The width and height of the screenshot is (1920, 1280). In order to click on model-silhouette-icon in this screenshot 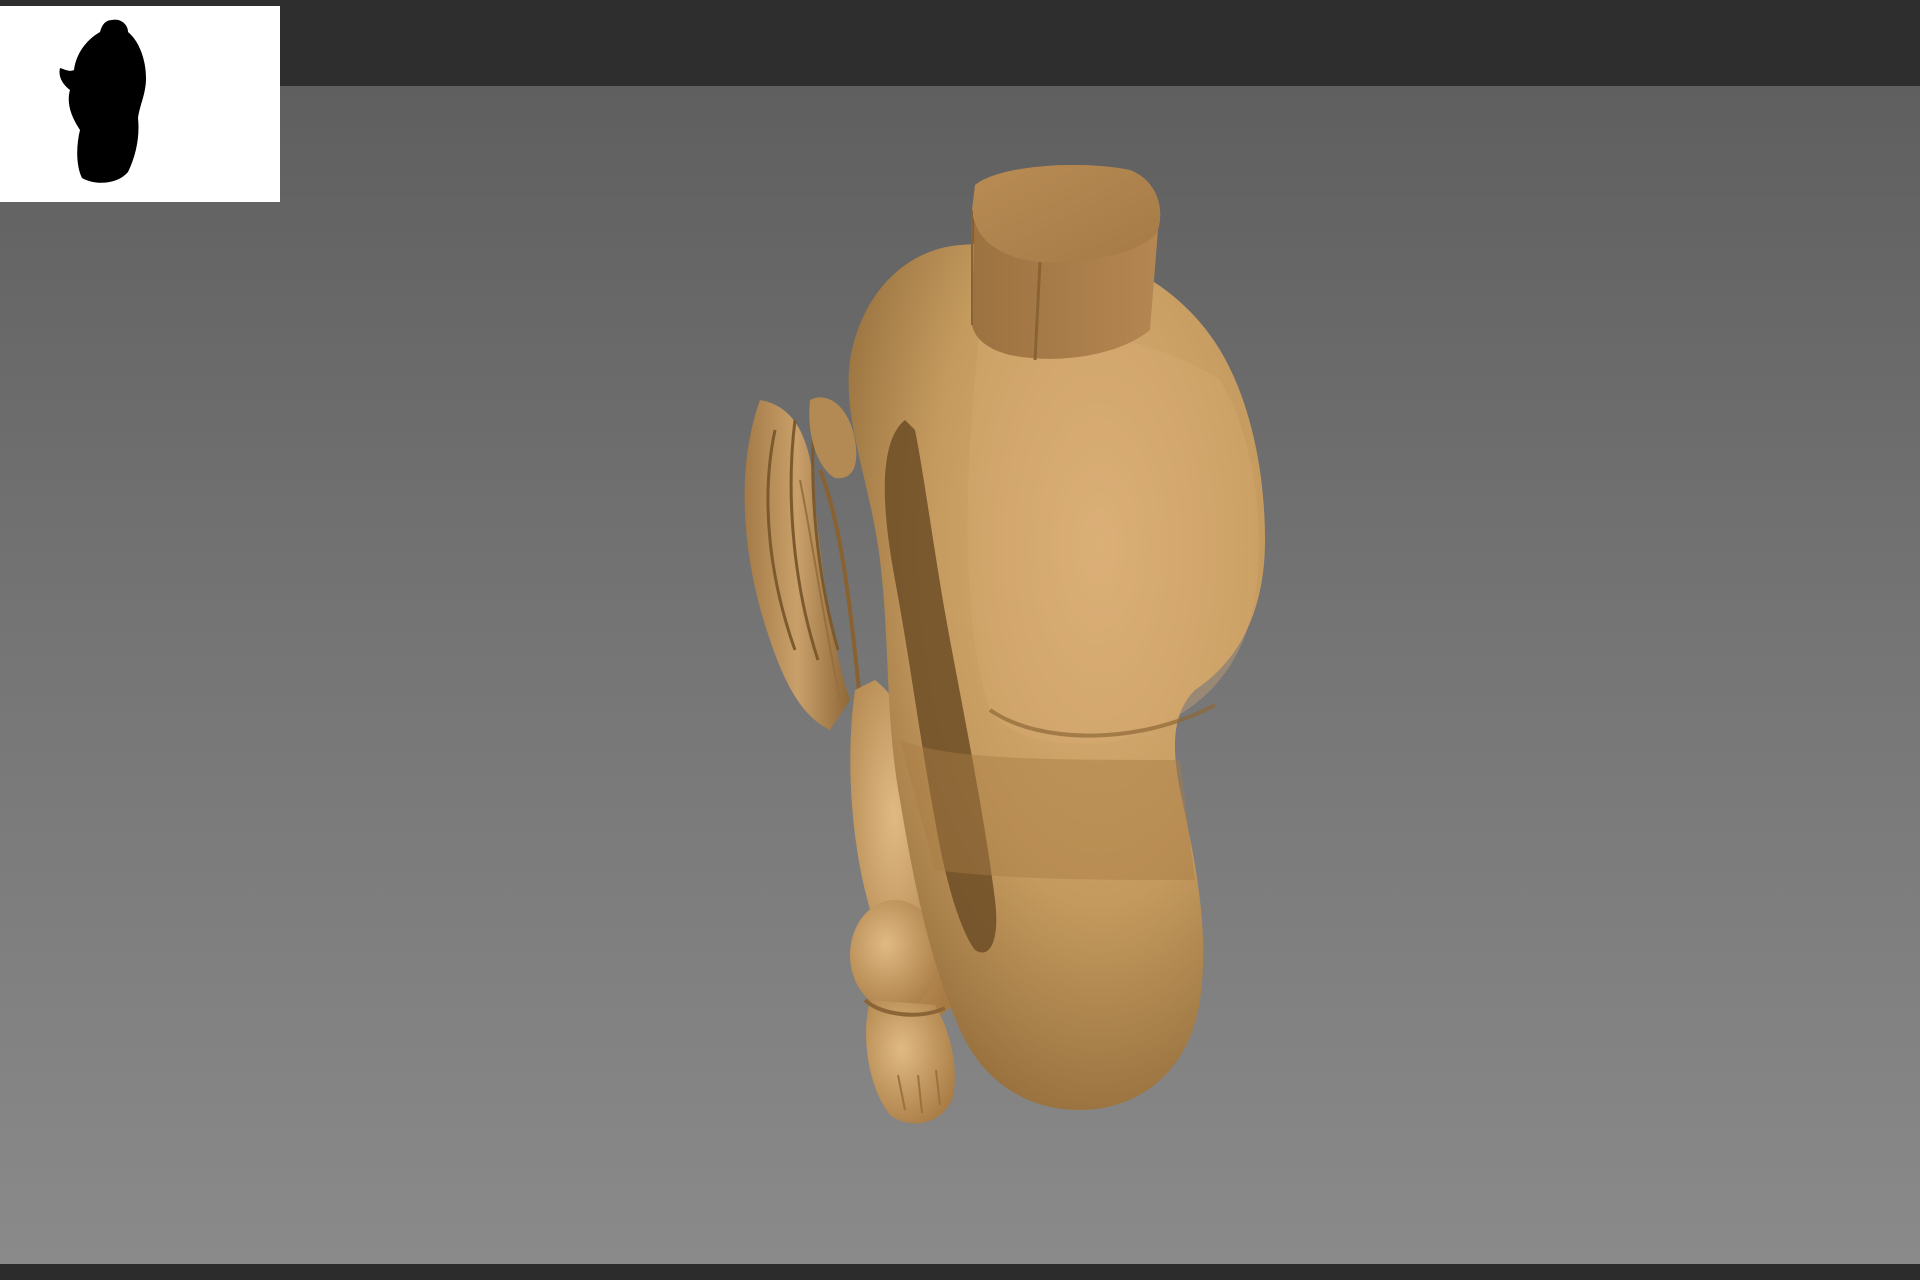, I will do `click(102, 101)`.